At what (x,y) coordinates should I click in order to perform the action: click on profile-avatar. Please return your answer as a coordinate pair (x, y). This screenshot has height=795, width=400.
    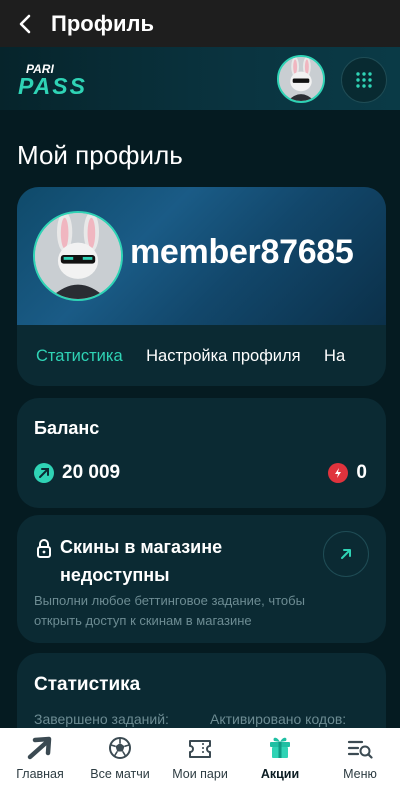
    Looking at the image, I should click on (78, 256).